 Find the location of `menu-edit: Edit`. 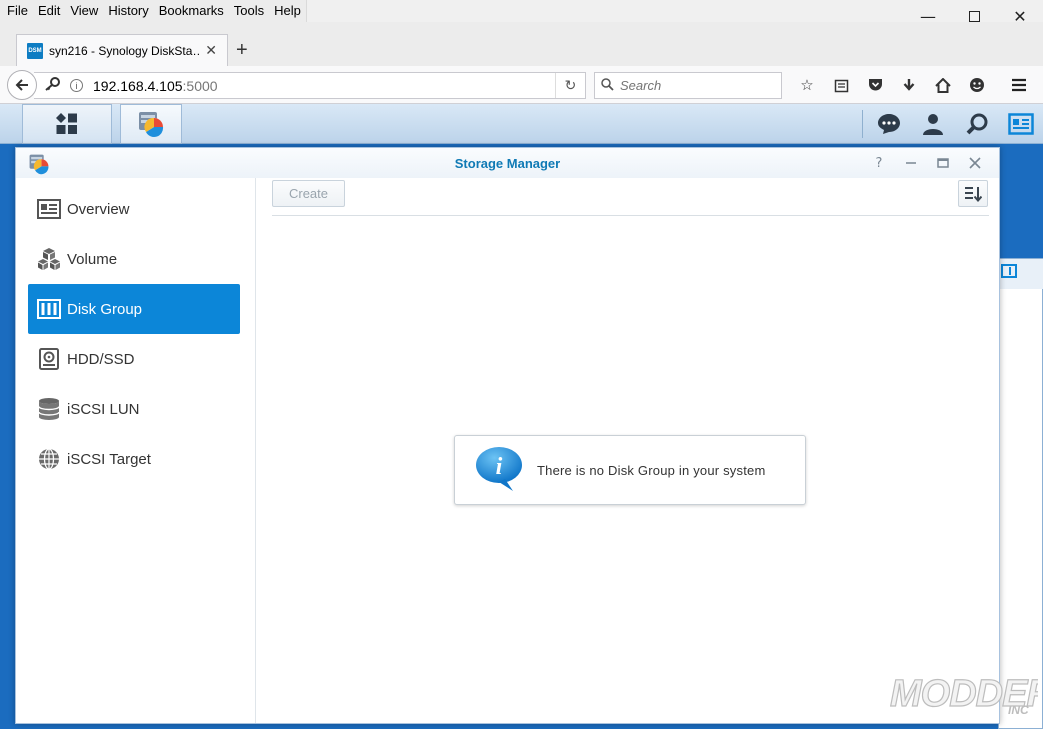

menu-edit: Edit is located at coordinates (49, 11).